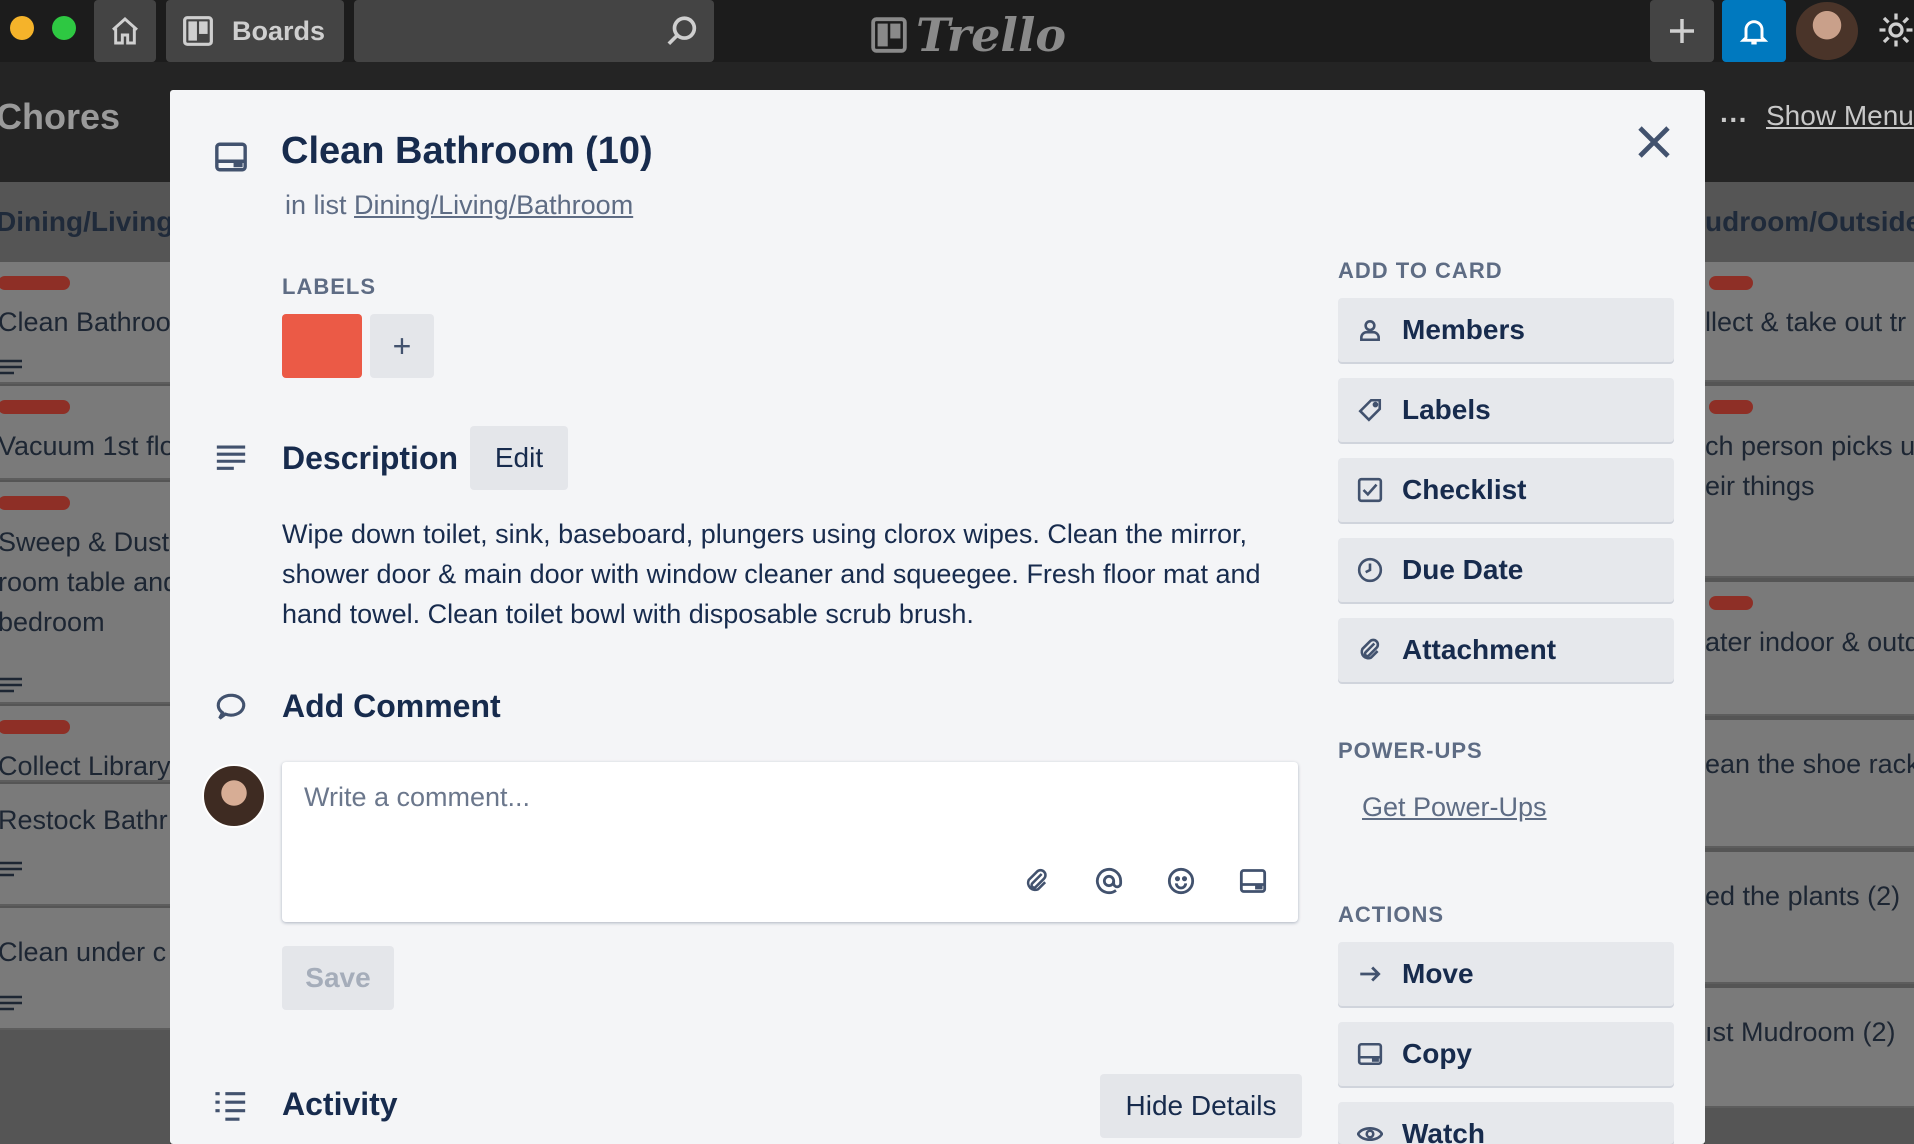 This screenshot has height=1144, width=1914. What do you see at coordinates (519, 458) in the screenshot?
I see `edit-description-button: Edit` at bounding box center [519, 458].